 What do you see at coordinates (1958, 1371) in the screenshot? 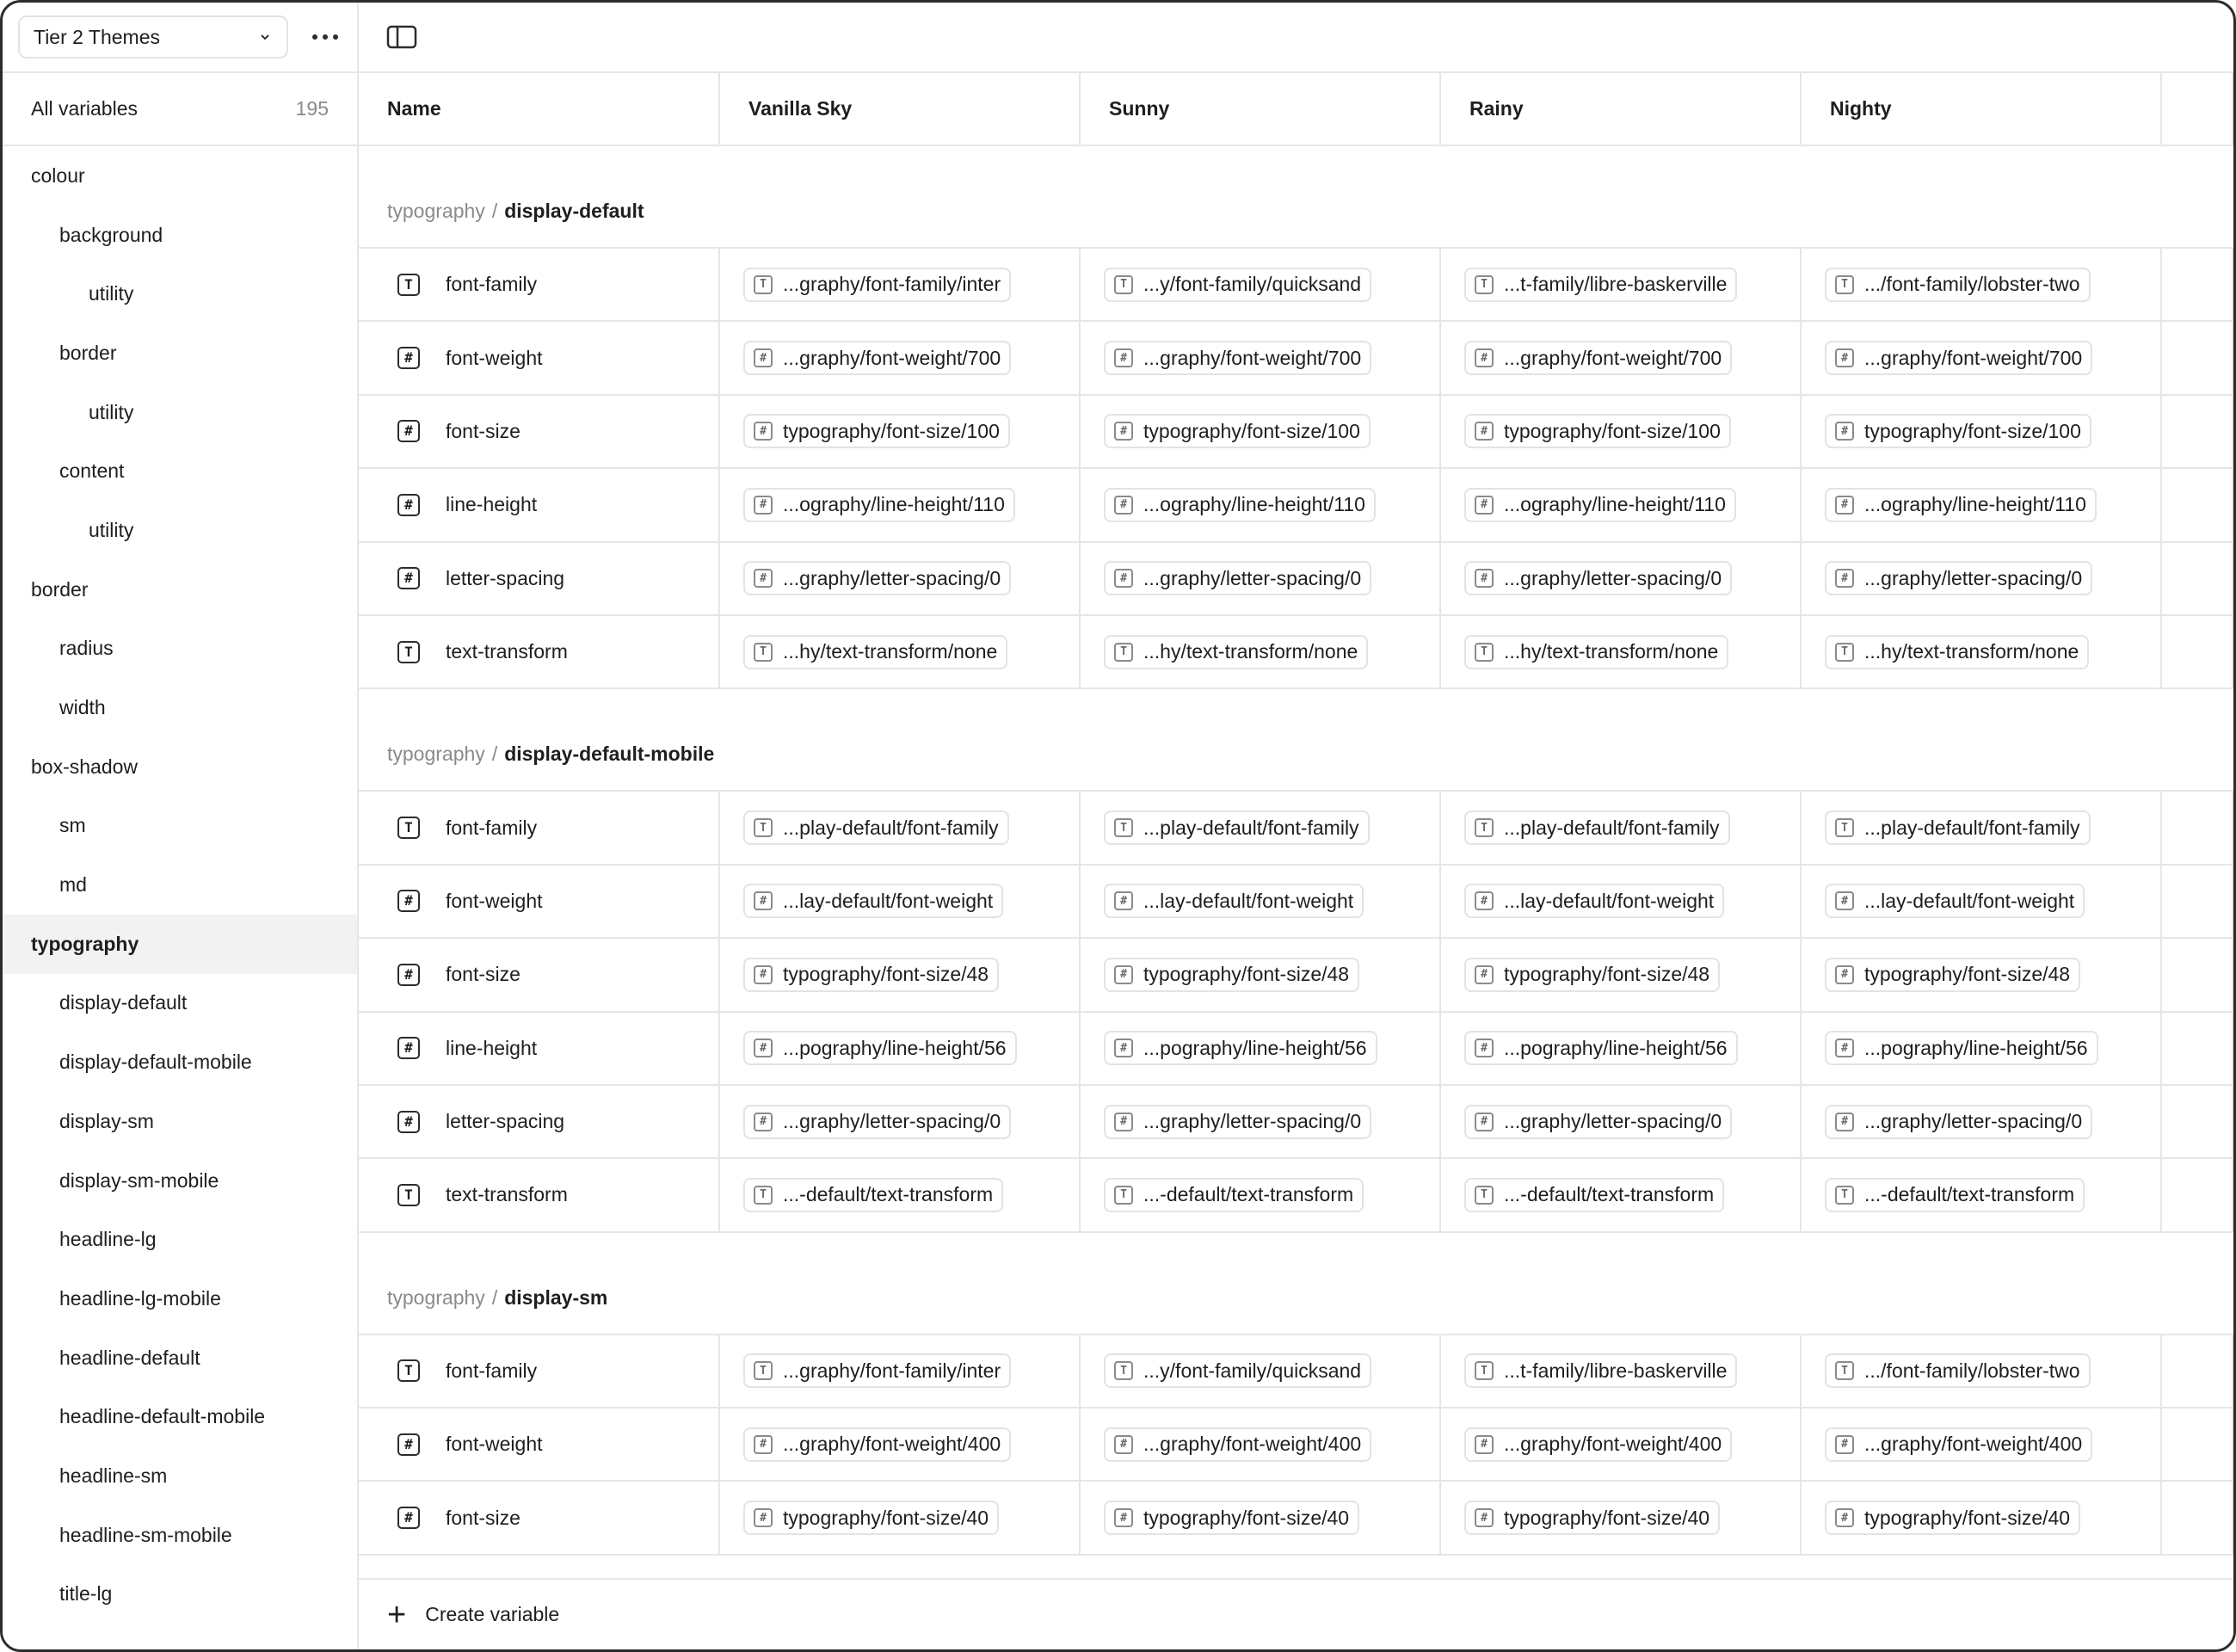
I see `alias-pill: T .../font-family/lobster-two` at bounding box center [1958, 1371].